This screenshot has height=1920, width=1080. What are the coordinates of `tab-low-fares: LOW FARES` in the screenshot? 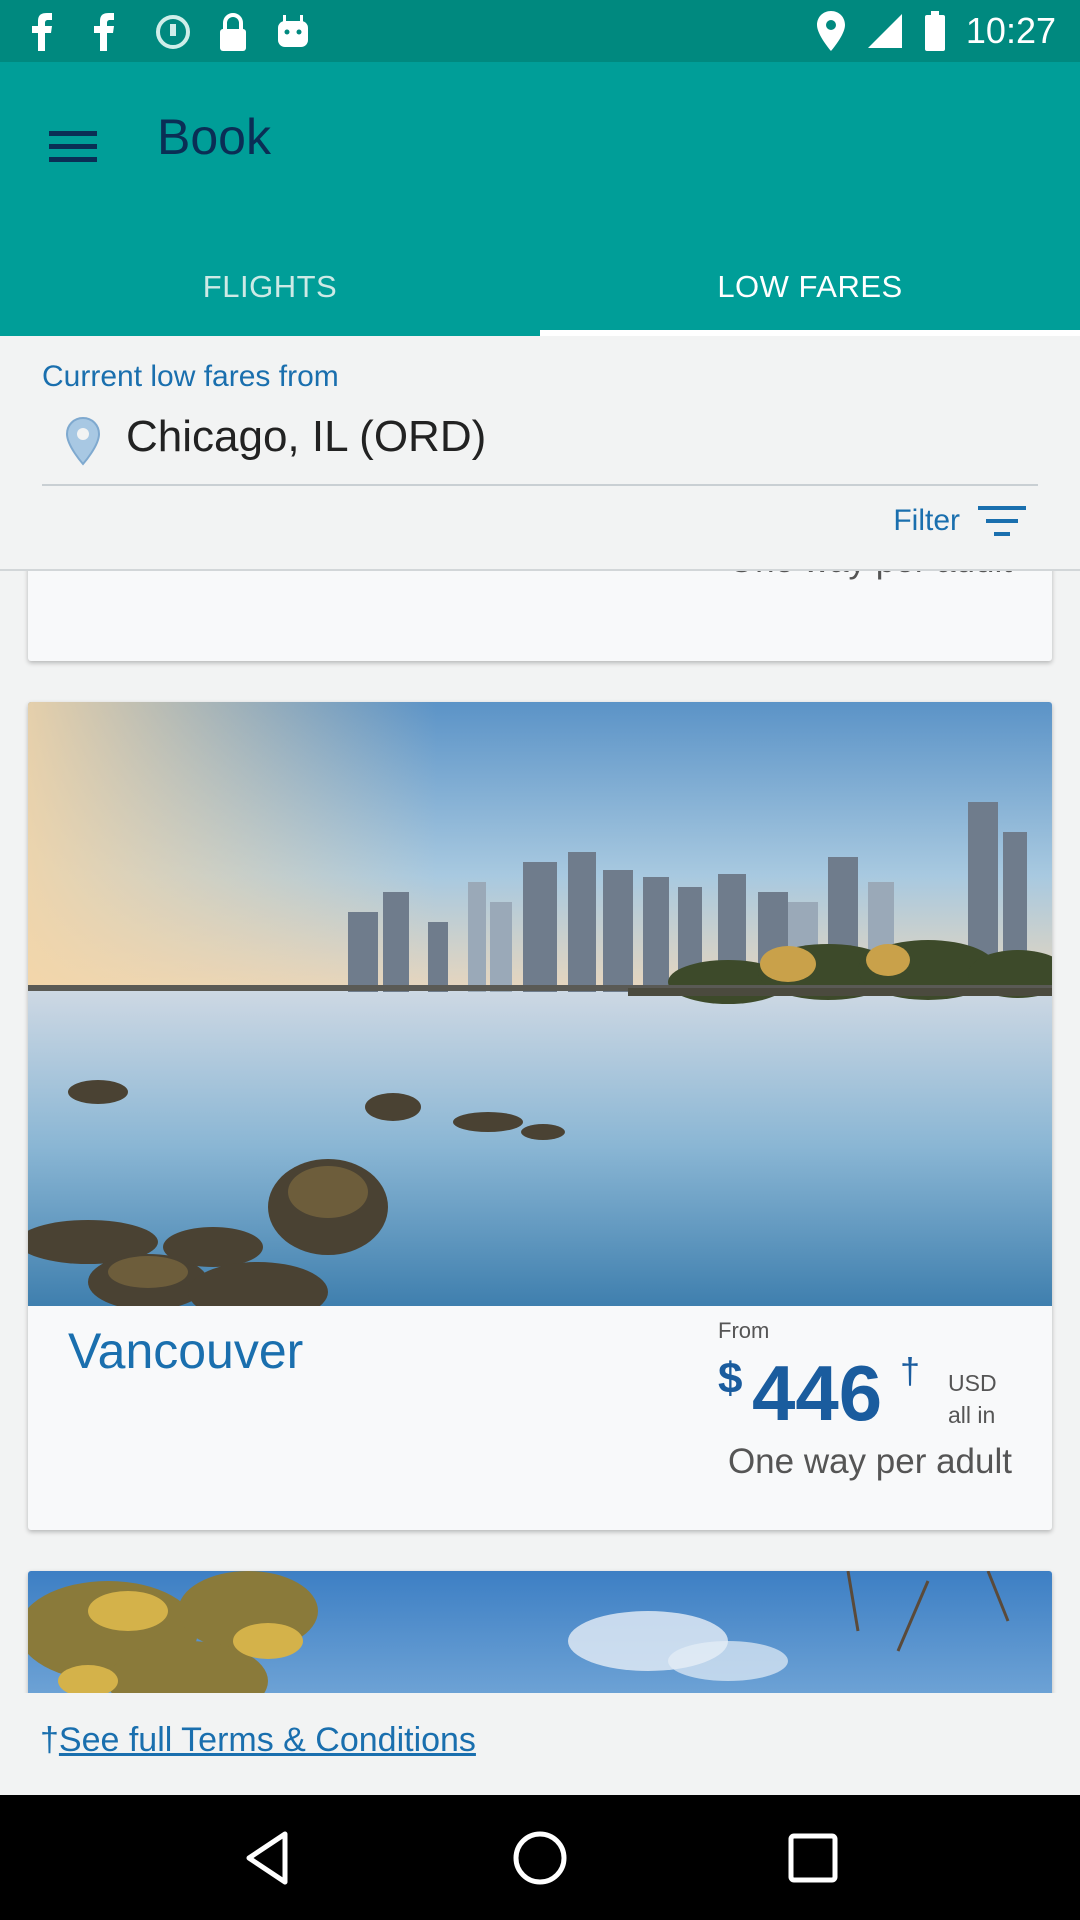 It's located at (810, 287).